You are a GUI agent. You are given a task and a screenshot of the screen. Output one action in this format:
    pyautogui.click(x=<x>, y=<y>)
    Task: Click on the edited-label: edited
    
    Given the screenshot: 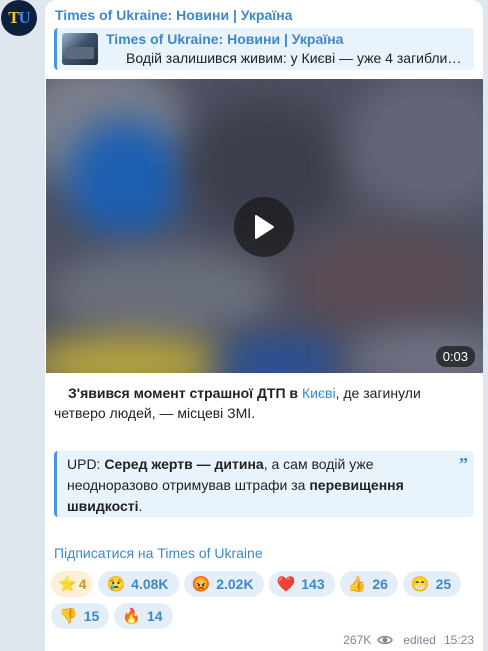 What is the action you would take?
    pyautogui.click(x=419, y=640)
    